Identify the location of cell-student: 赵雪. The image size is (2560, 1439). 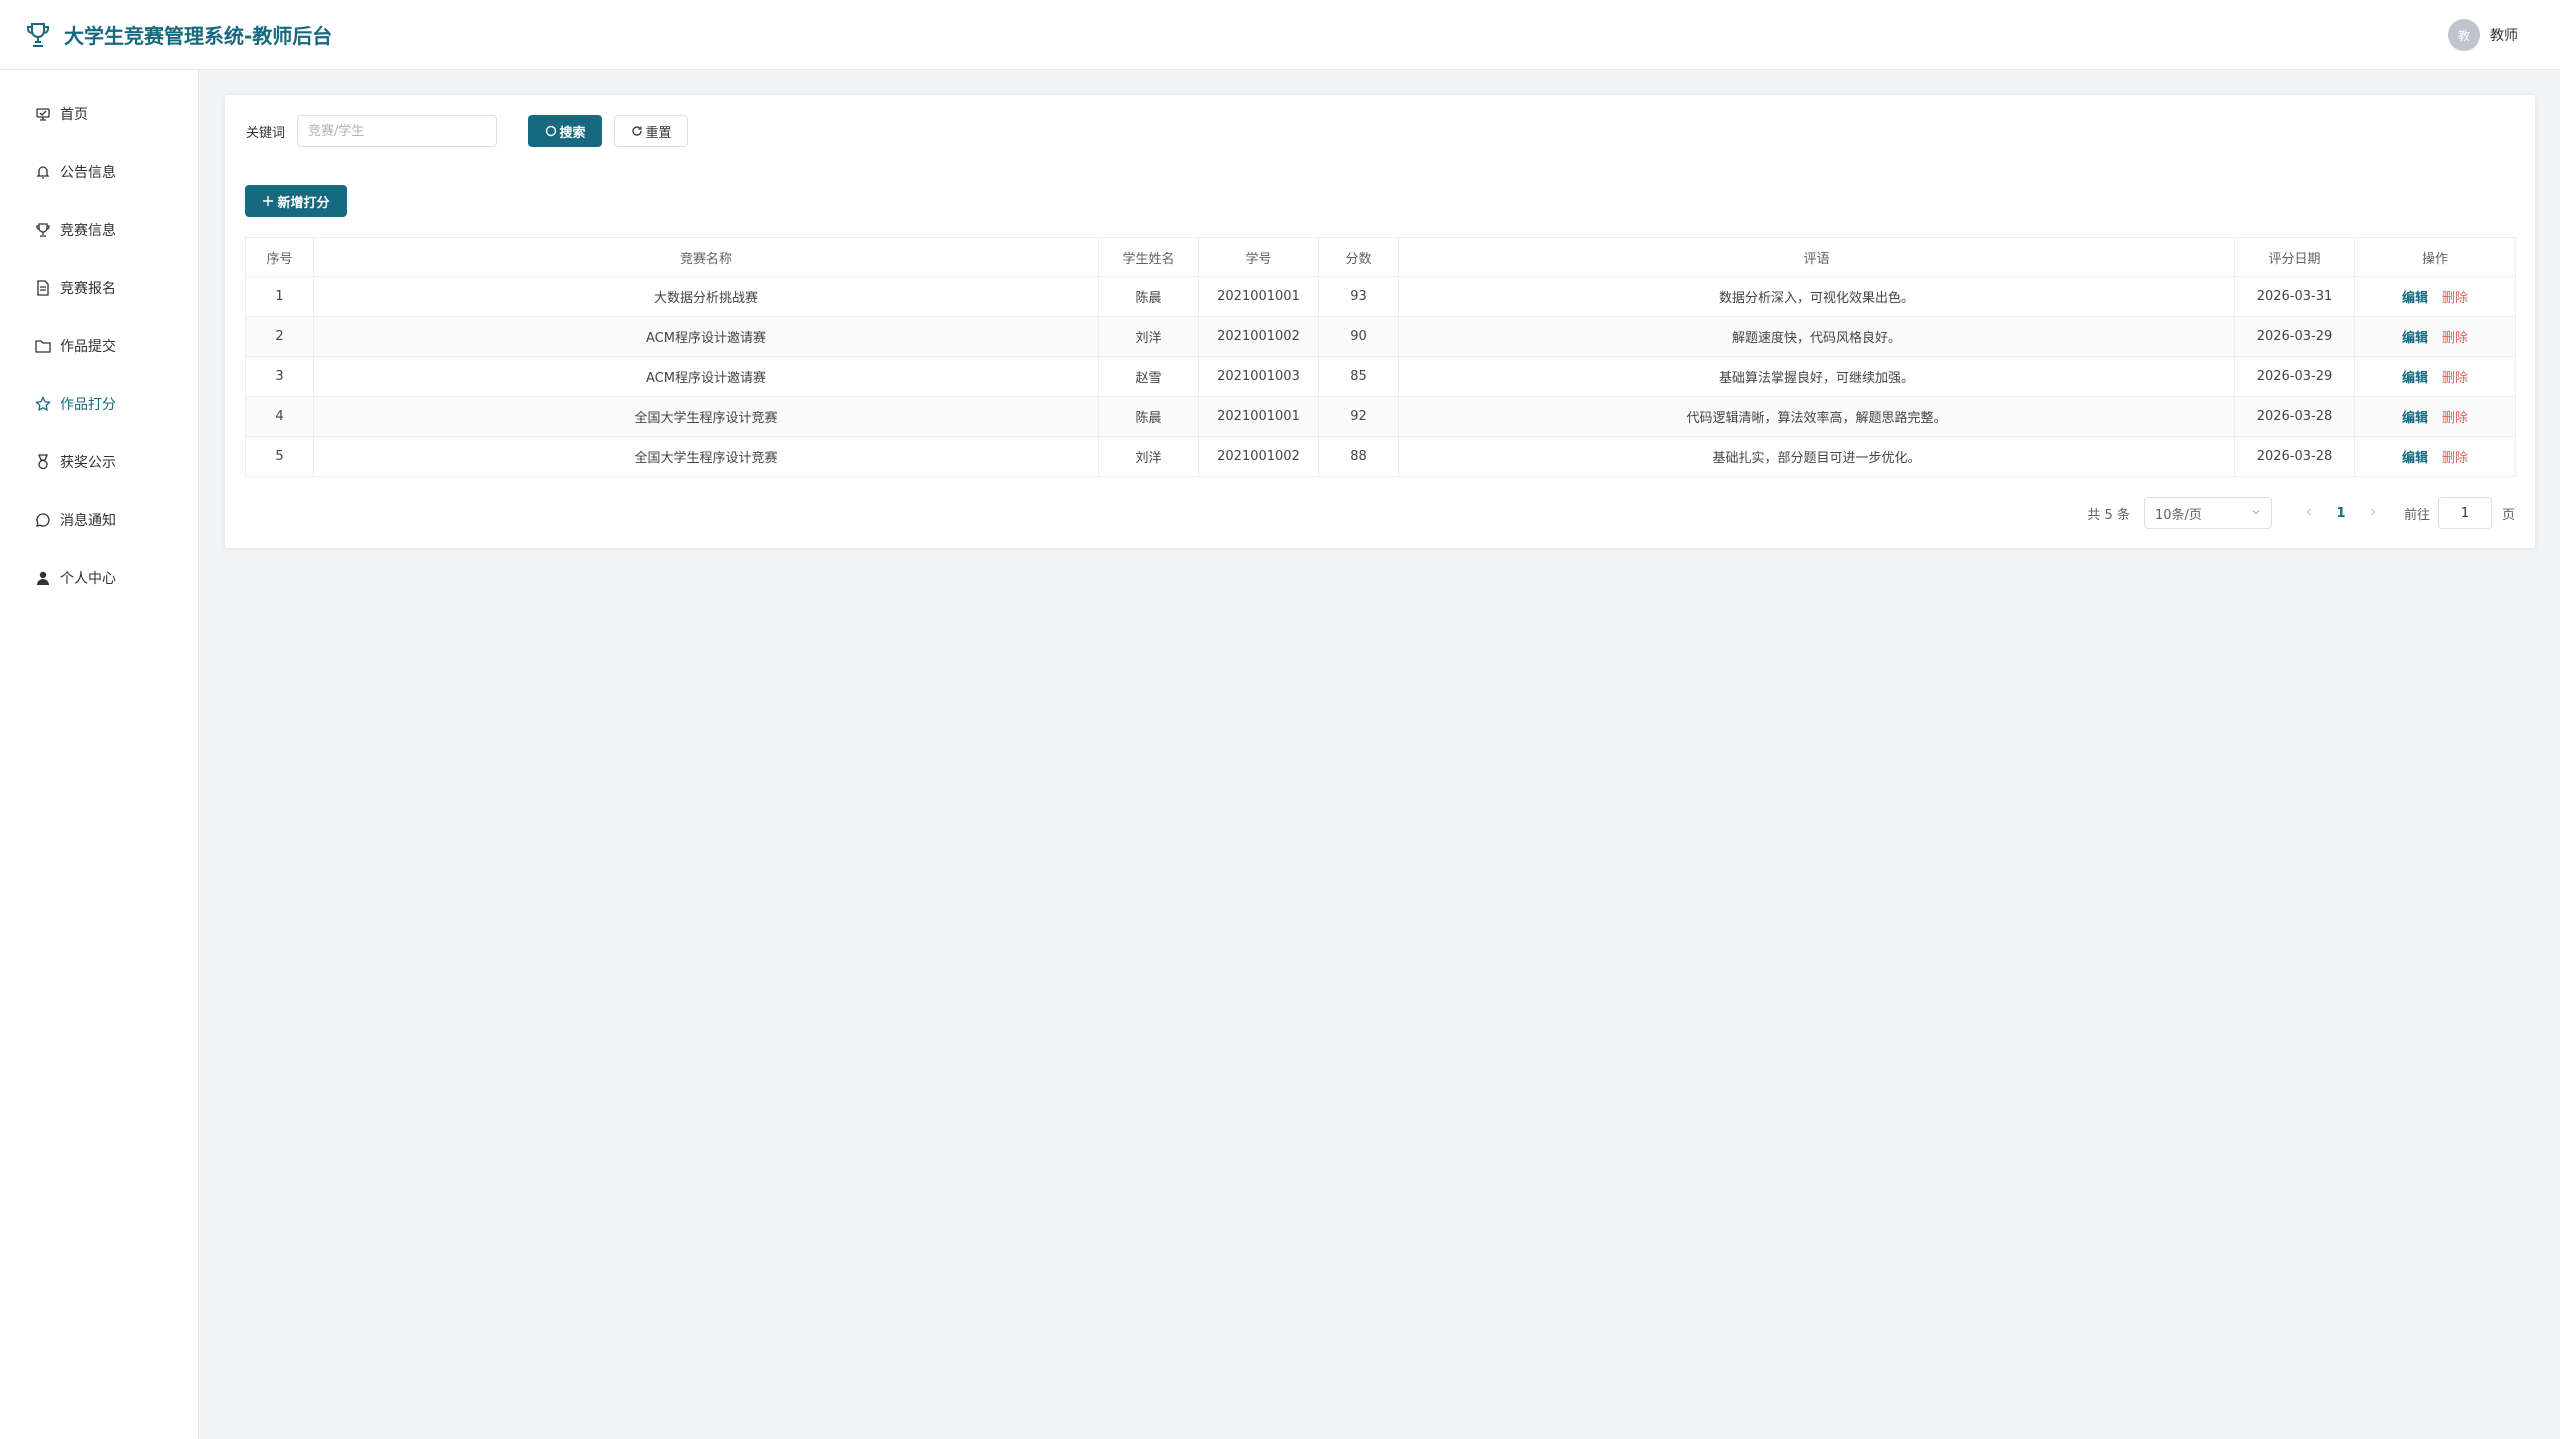
(1148, 376).